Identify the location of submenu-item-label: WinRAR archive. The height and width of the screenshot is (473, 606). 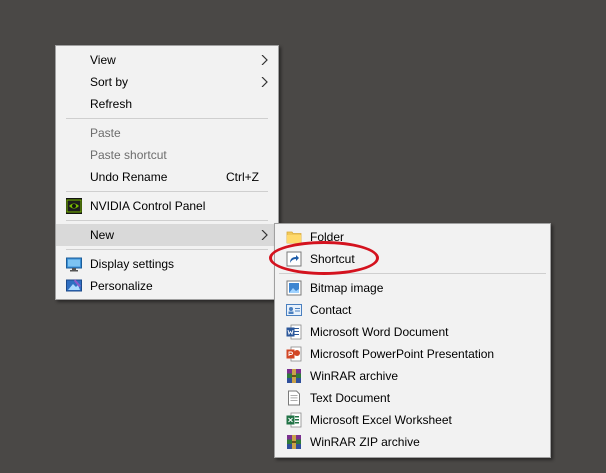
(354, 376).